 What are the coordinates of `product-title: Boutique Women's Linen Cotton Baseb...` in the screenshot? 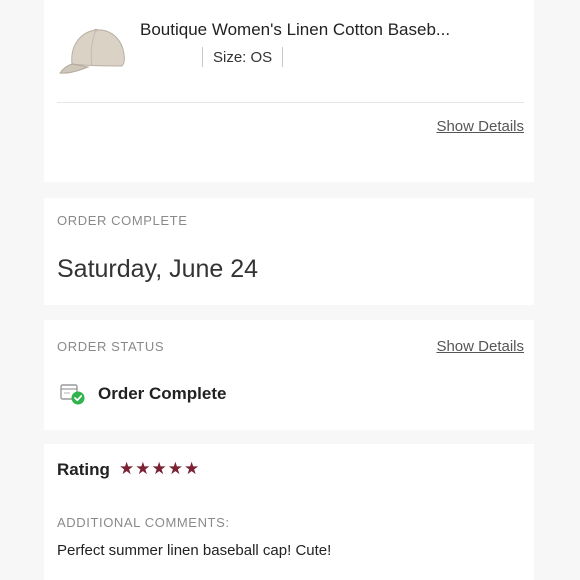 It's located at (295, 30).